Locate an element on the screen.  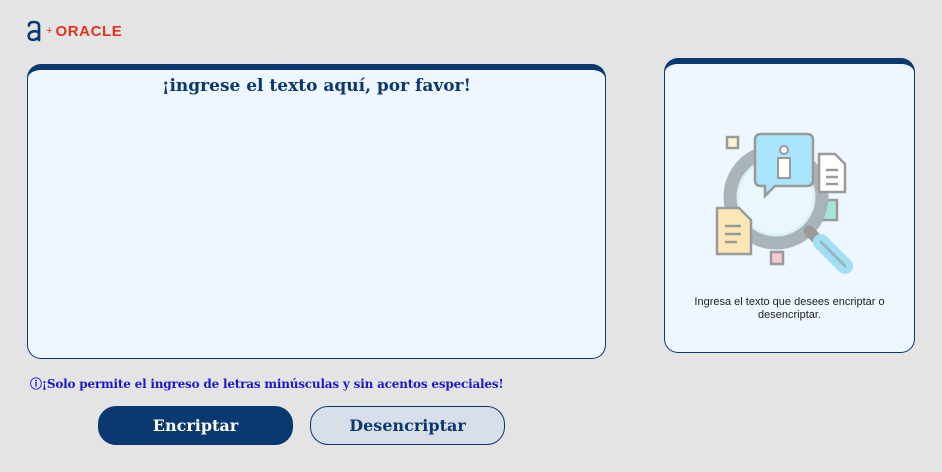
magnifier-documents-illustration-icon is located at coordinates (784, 203).